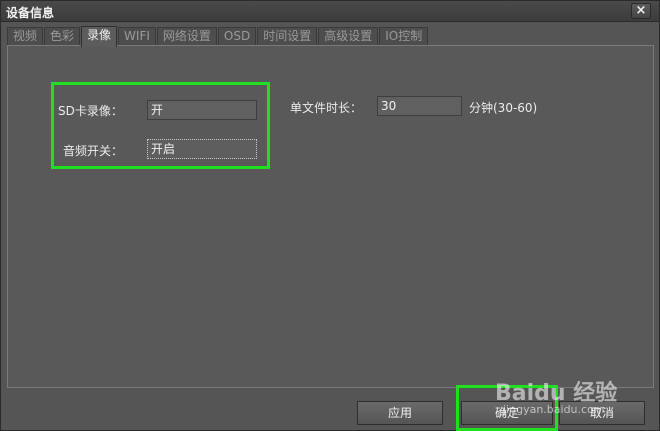 The image size is (660, 431). What do you see at coordinates (160, 125) in the screenshot?
I see `highlight-record-fields` at bounding box center [160, 125].